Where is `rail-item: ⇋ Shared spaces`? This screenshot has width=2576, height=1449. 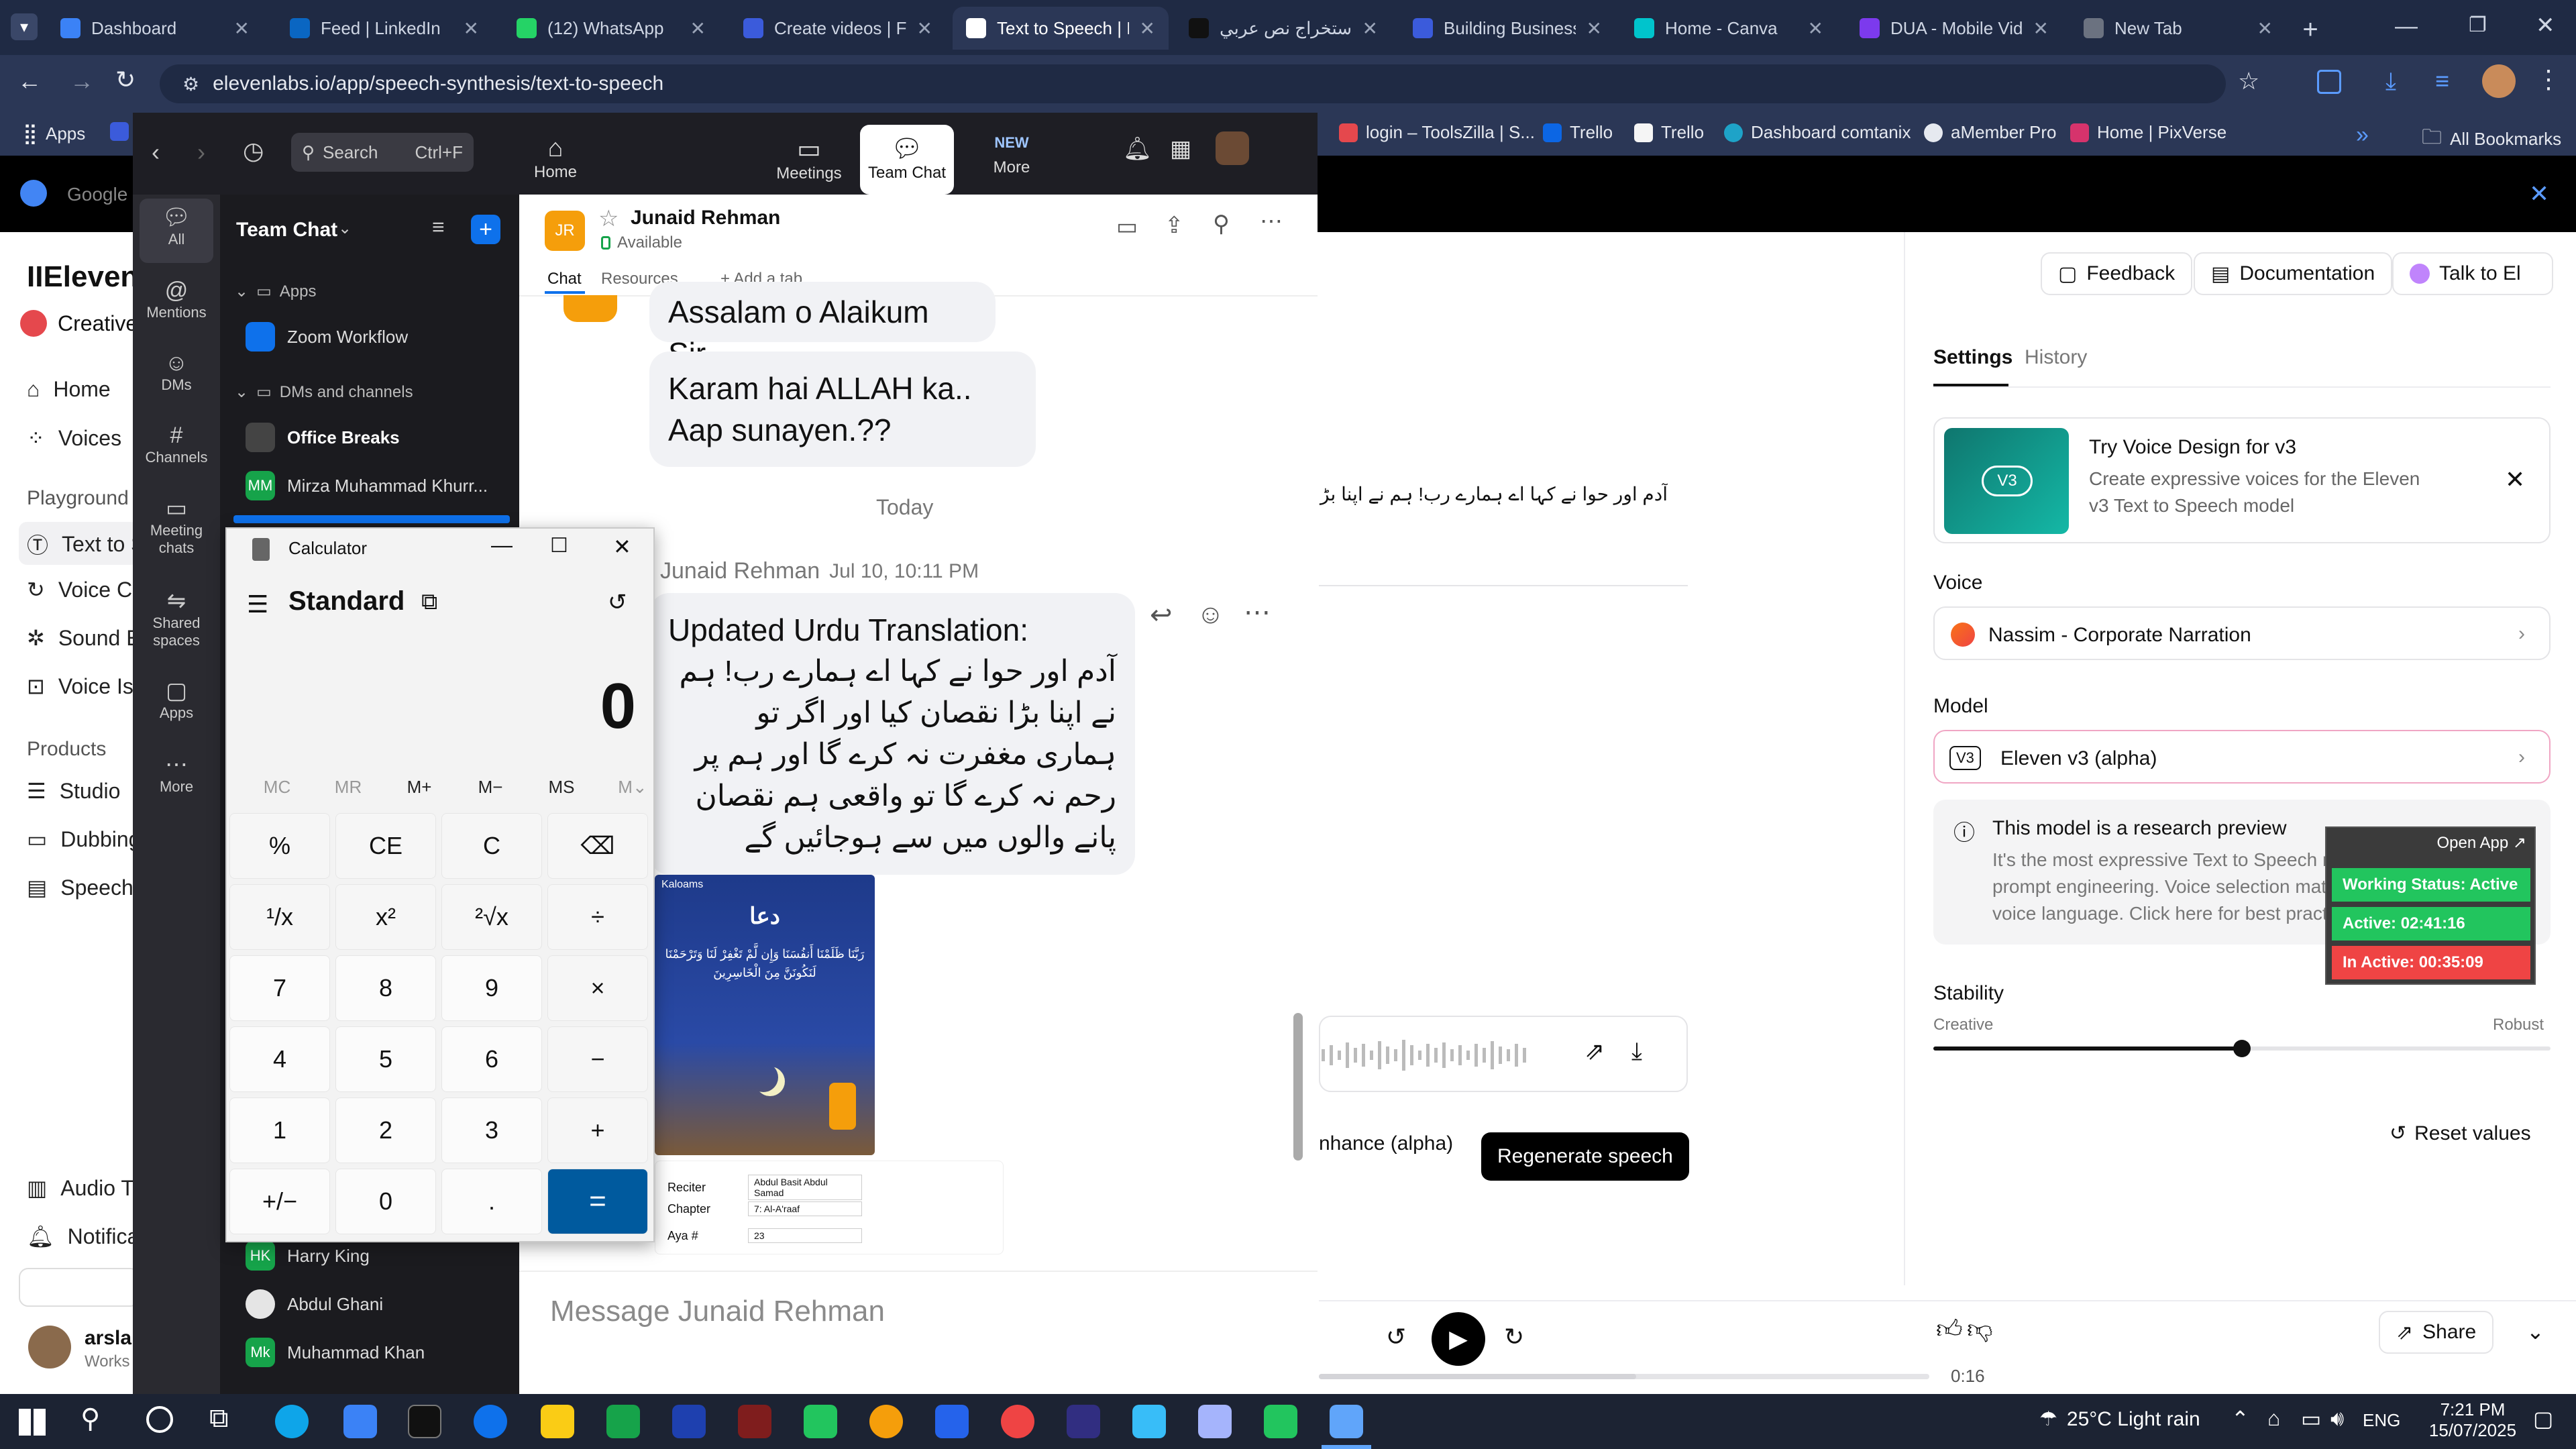 rail-item: ⇋ Shared spaces is located at coordinates (176, 618).